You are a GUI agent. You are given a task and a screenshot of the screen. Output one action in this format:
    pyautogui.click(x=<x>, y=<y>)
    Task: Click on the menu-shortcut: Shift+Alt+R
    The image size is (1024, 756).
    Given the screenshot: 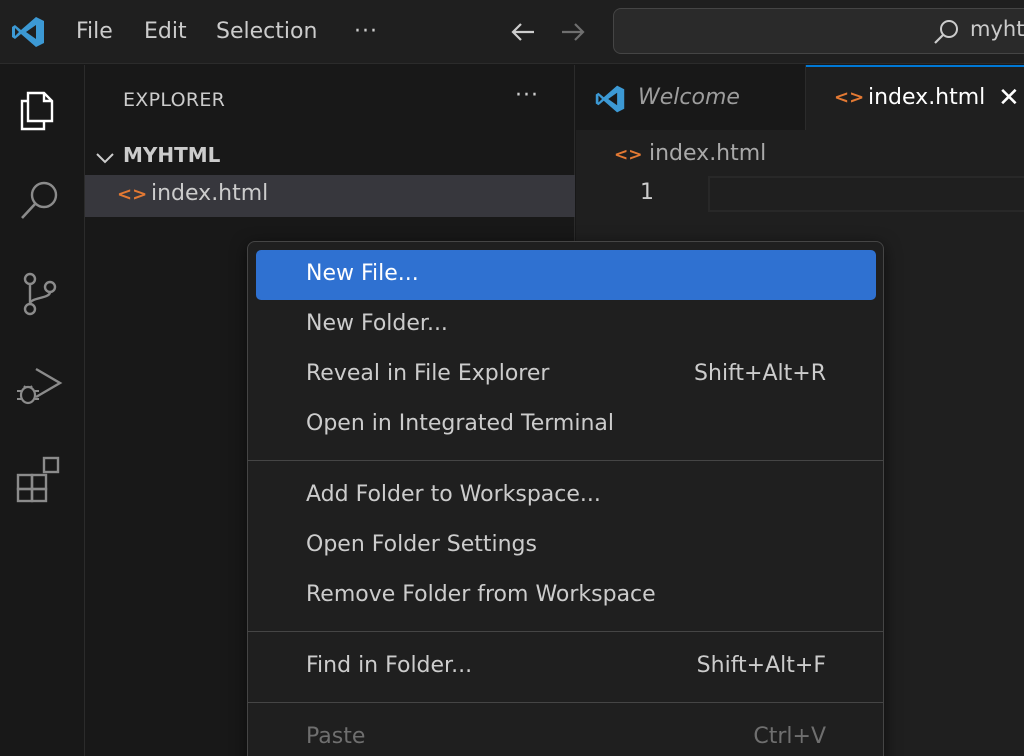 What is the action you would take?
    pyautogui.click(x=760, y=373)
    